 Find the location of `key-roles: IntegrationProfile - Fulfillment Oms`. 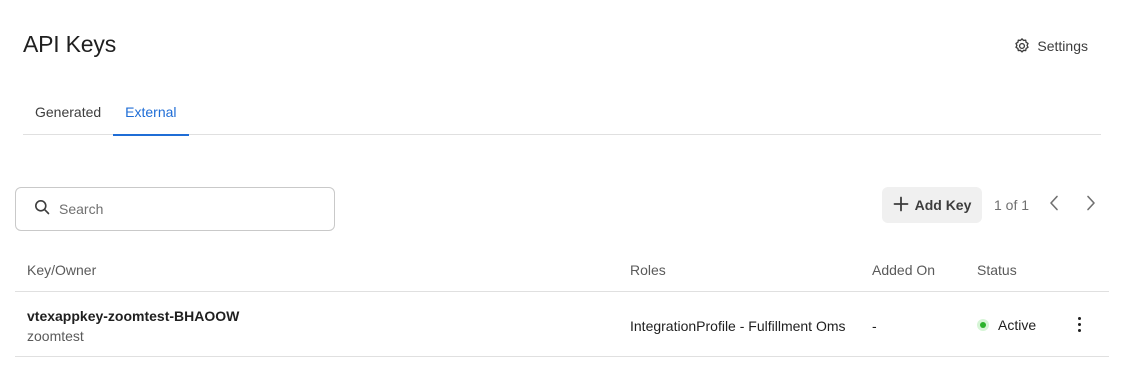

key-roles: IntegrationProfile - Fulfillment Oms is located at coordinates (738, 326).